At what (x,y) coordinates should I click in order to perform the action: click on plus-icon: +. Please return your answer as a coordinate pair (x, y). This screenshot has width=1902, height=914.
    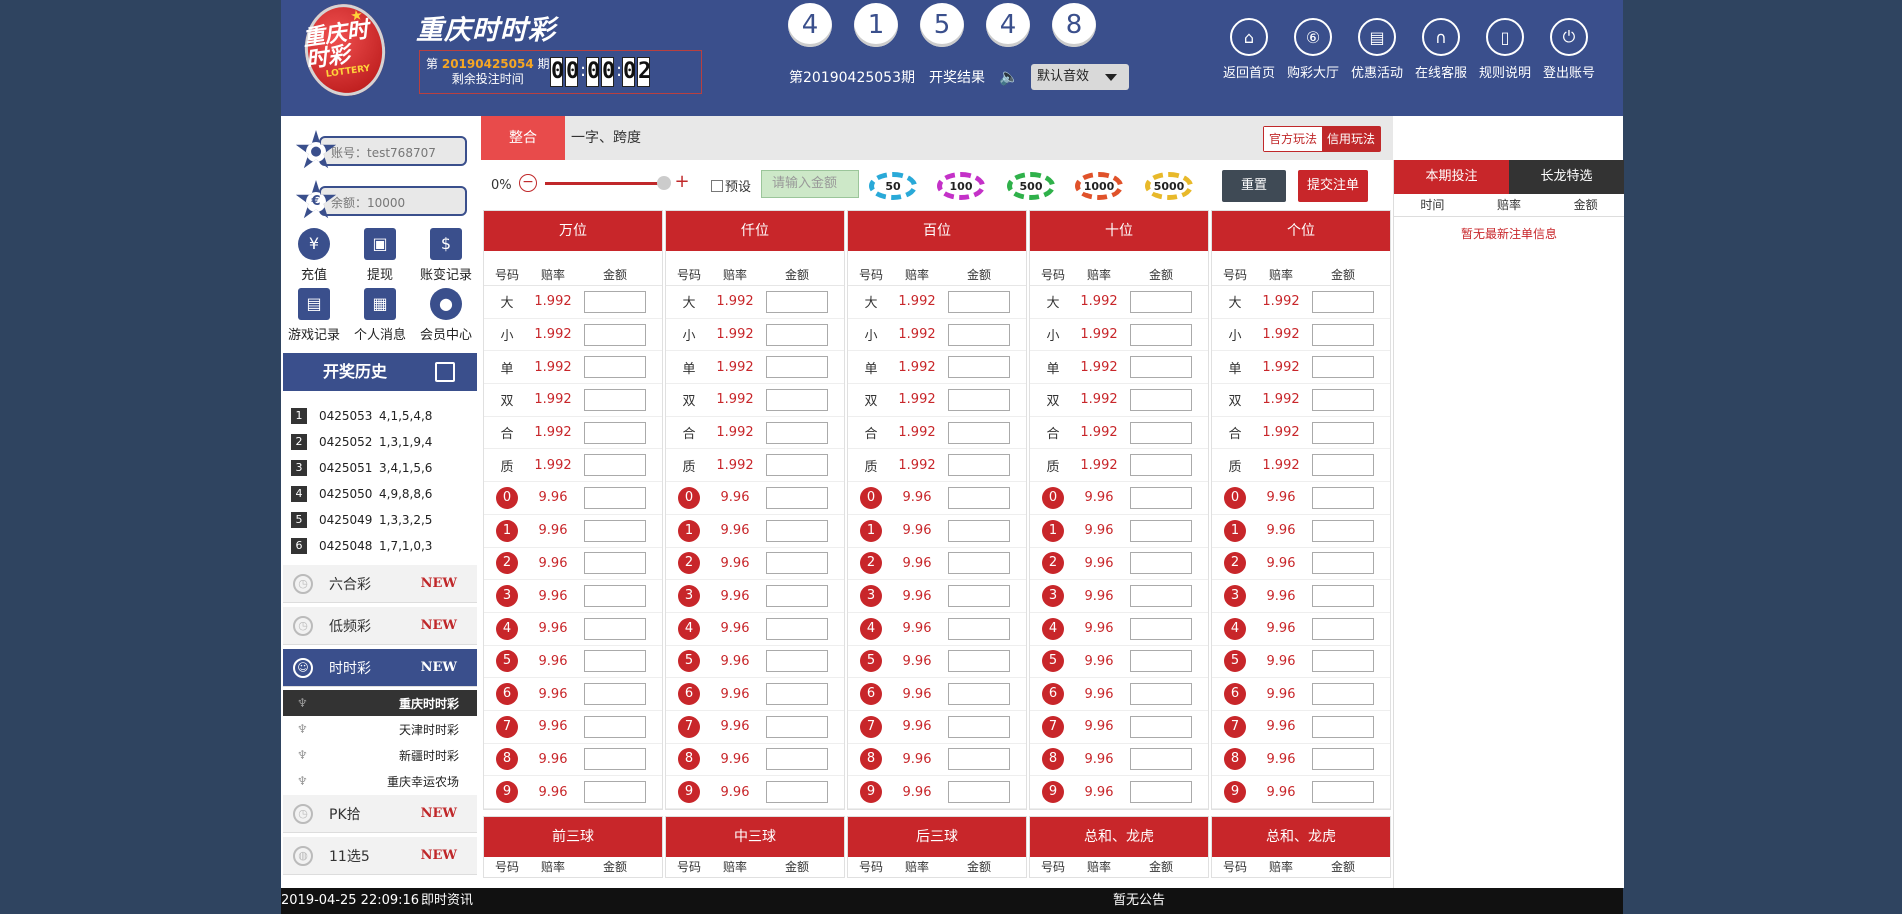
    Looking at the image, I should click on (682, 182).